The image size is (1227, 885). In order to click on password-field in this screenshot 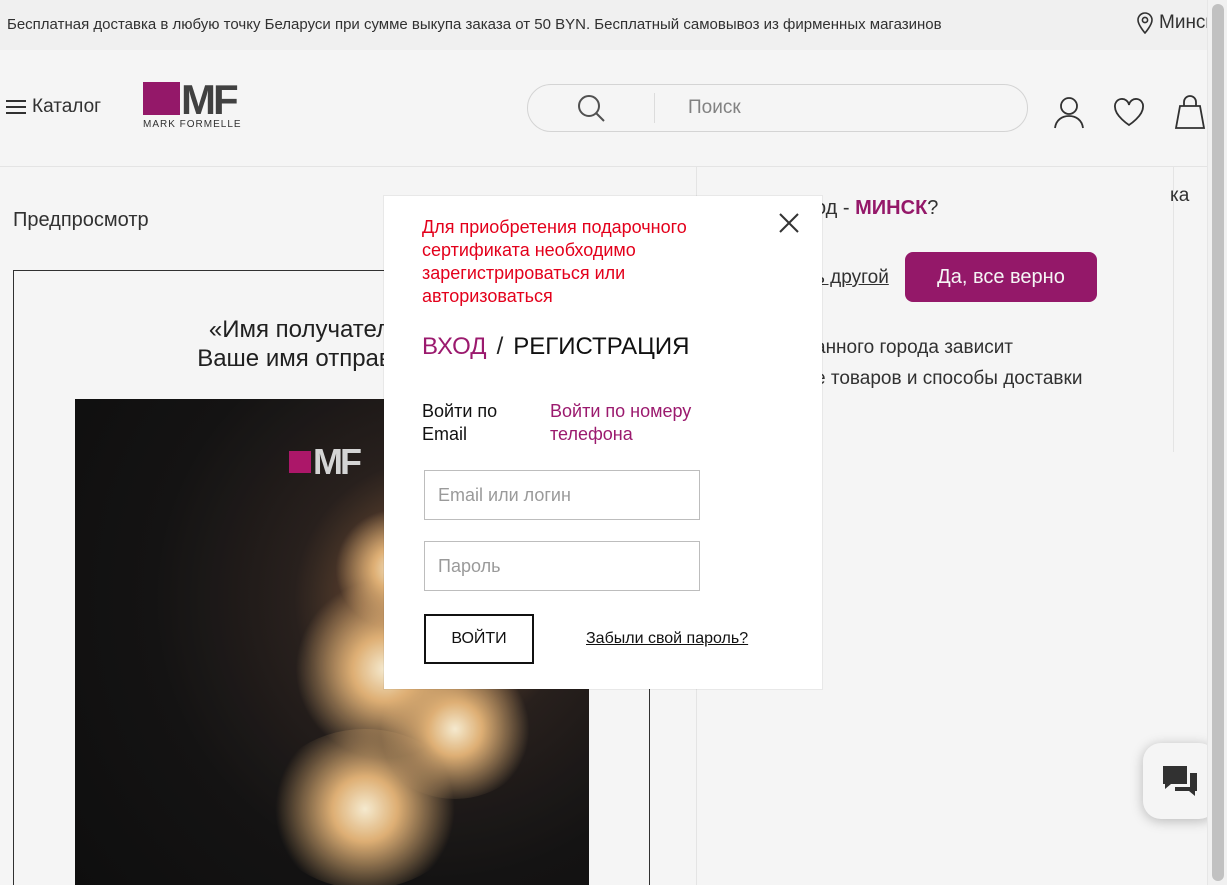, I will do `click(562, 566)`.